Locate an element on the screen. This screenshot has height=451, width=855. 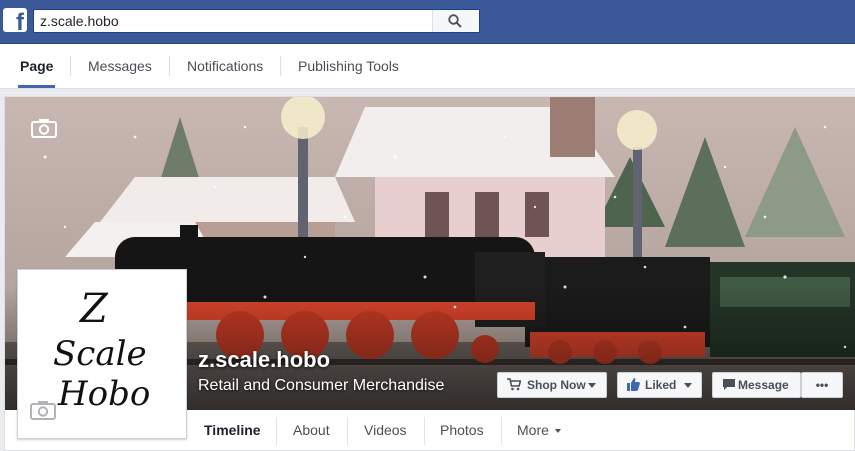
liked-button: Liked is located at coordinates (659, 385).